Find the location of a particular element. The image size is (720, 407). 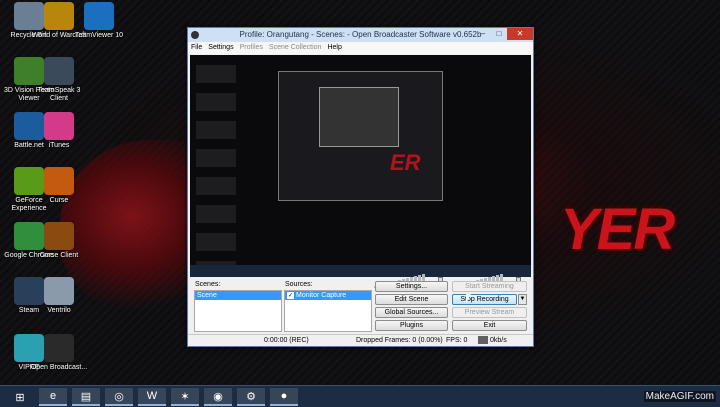

desktop-icon: Curse Client is located at coordinates (59, 241).